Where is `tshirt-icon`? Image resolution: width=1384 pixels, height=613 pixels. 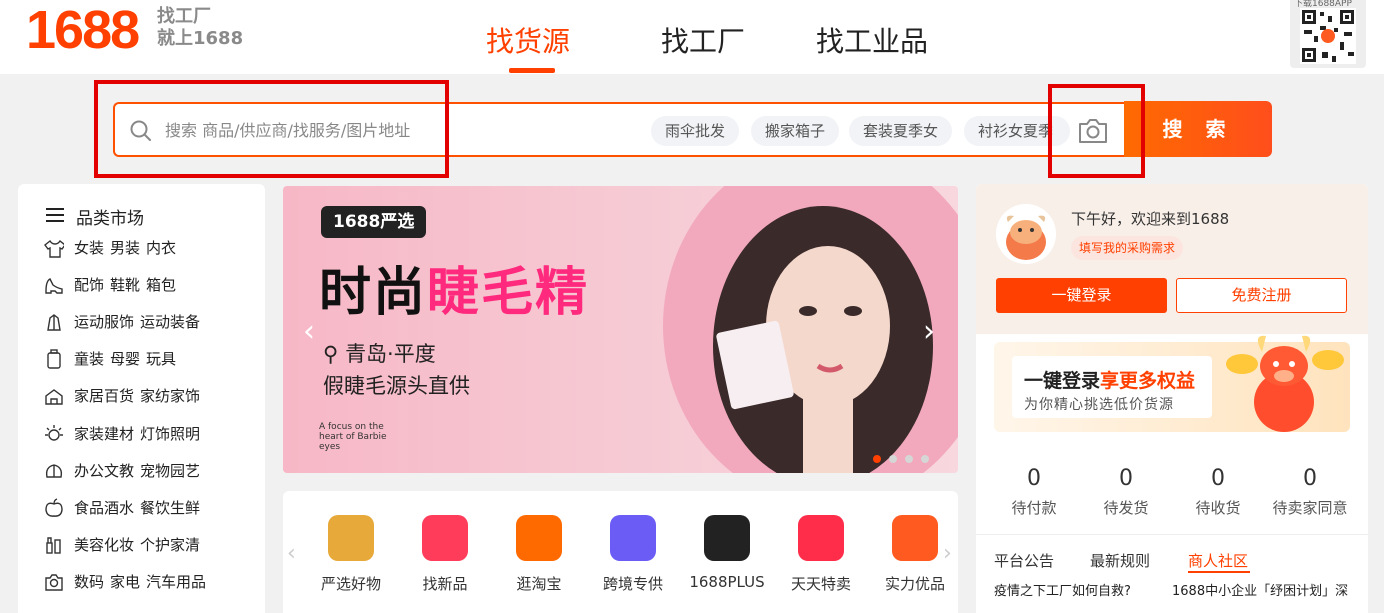 tshirt-icon is located at coordinates (54, 248).